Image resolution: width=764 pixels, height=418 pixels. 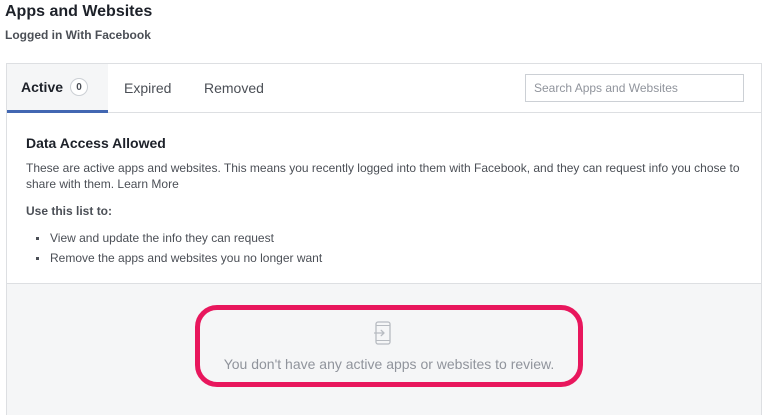 What do you see at coordinates (147, 184) in the screenshot?
I see `learn-more-link: Learn More` at bounding box center [147, 184].